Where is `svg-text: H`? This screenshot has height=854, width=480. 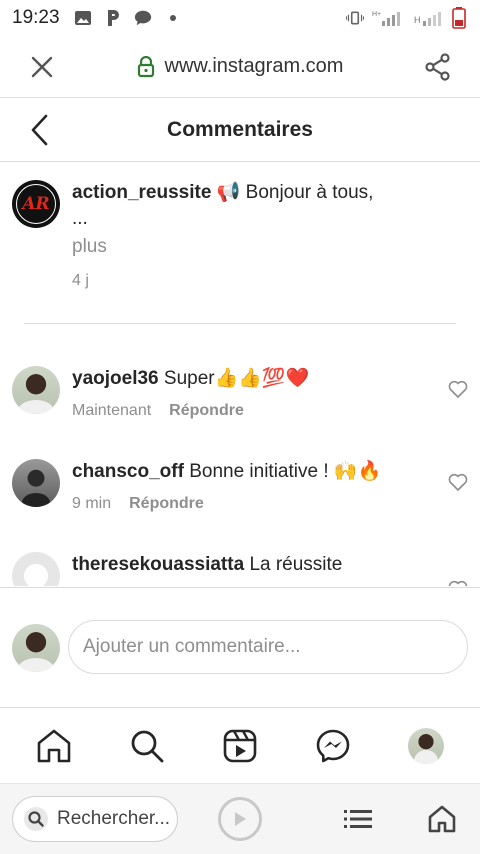
svg-text: H is located at coordinates (417, 20).